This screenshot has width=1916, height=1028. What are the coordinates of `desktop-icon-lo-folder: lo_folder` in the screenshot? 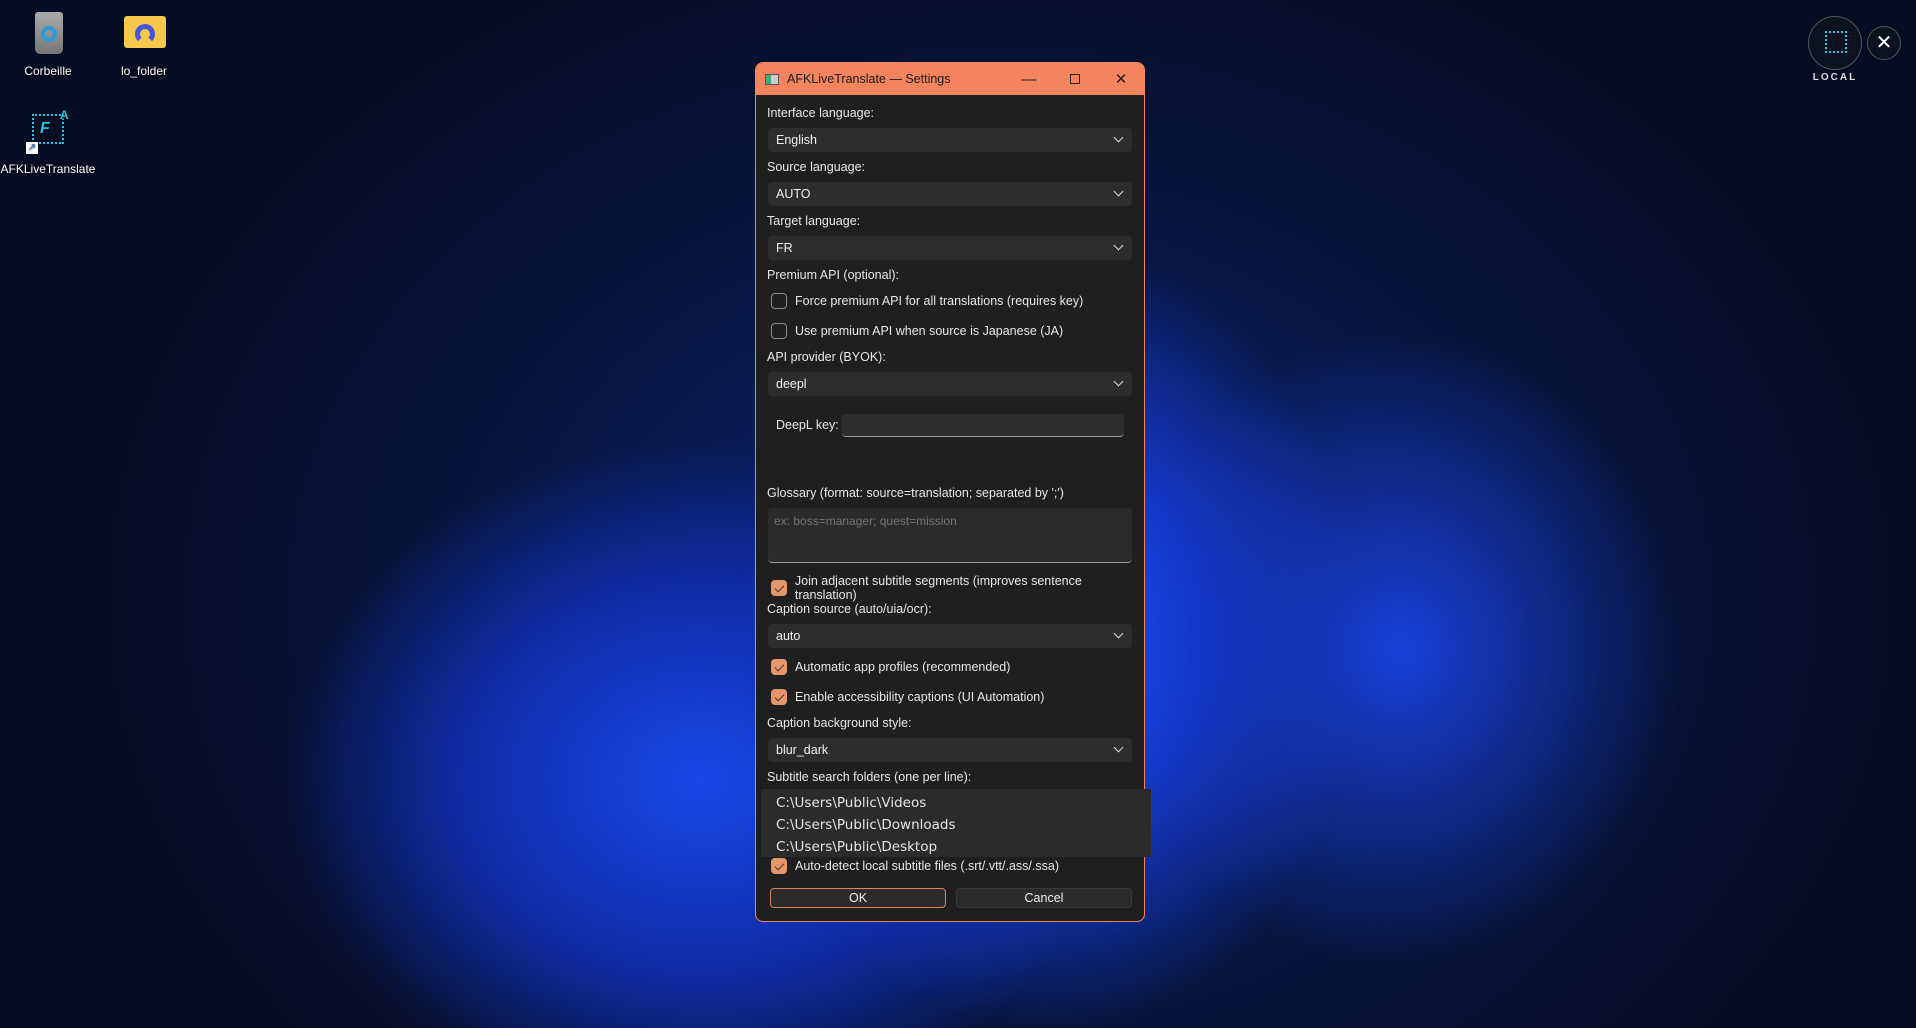 It's located at (144, 44).